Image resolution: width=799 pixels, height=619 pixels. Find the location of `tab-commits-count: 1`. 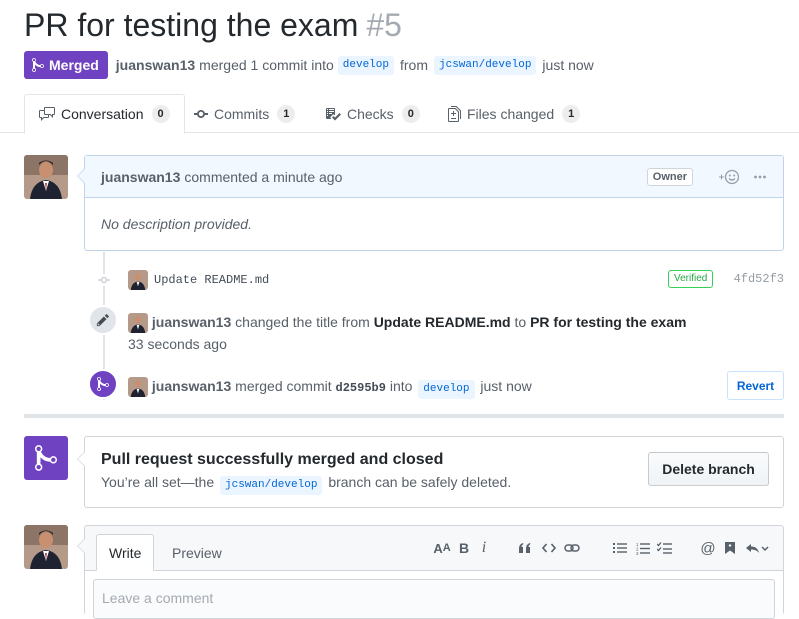

tab-commits-count: 1 is located at coordinates (286, 113).